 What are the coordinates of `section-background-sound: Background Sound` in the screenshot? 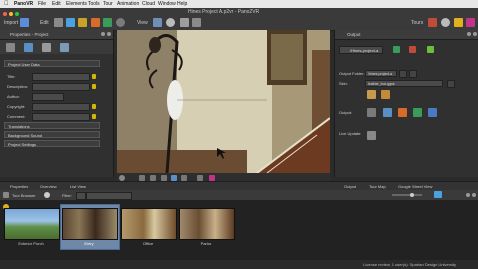 It's located at (52, 134).